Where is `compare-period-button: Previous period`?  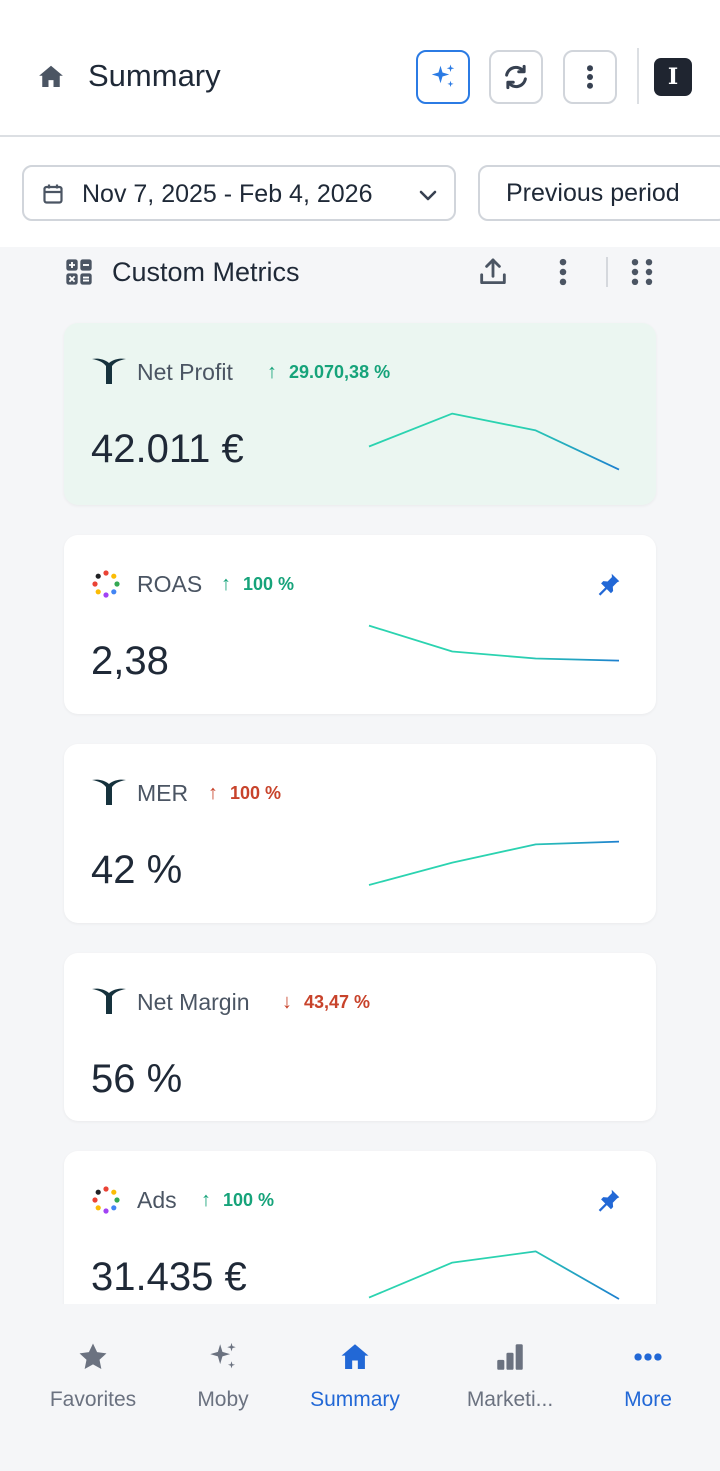
compare-period-button: Previous period is located at coordinates (599, 193).